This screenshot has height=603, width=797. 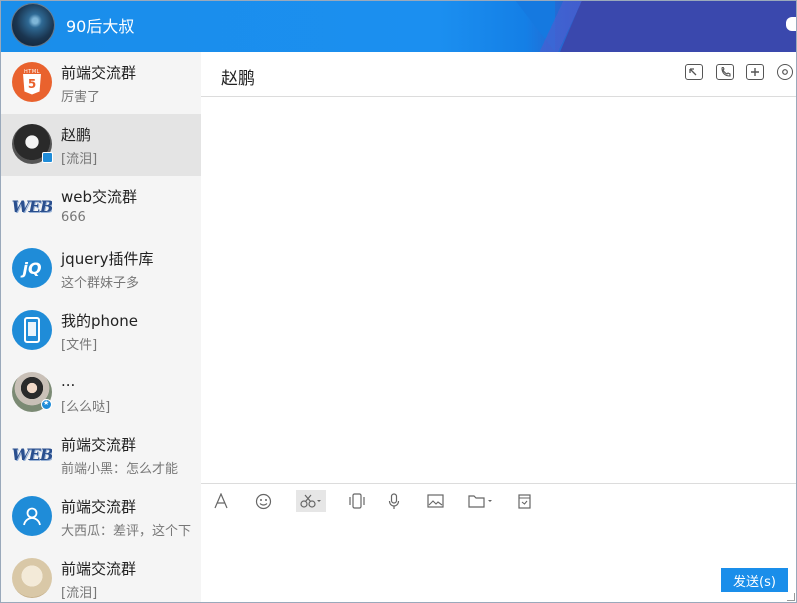 I want to click on folder-icon, so click(x=481, y=501).